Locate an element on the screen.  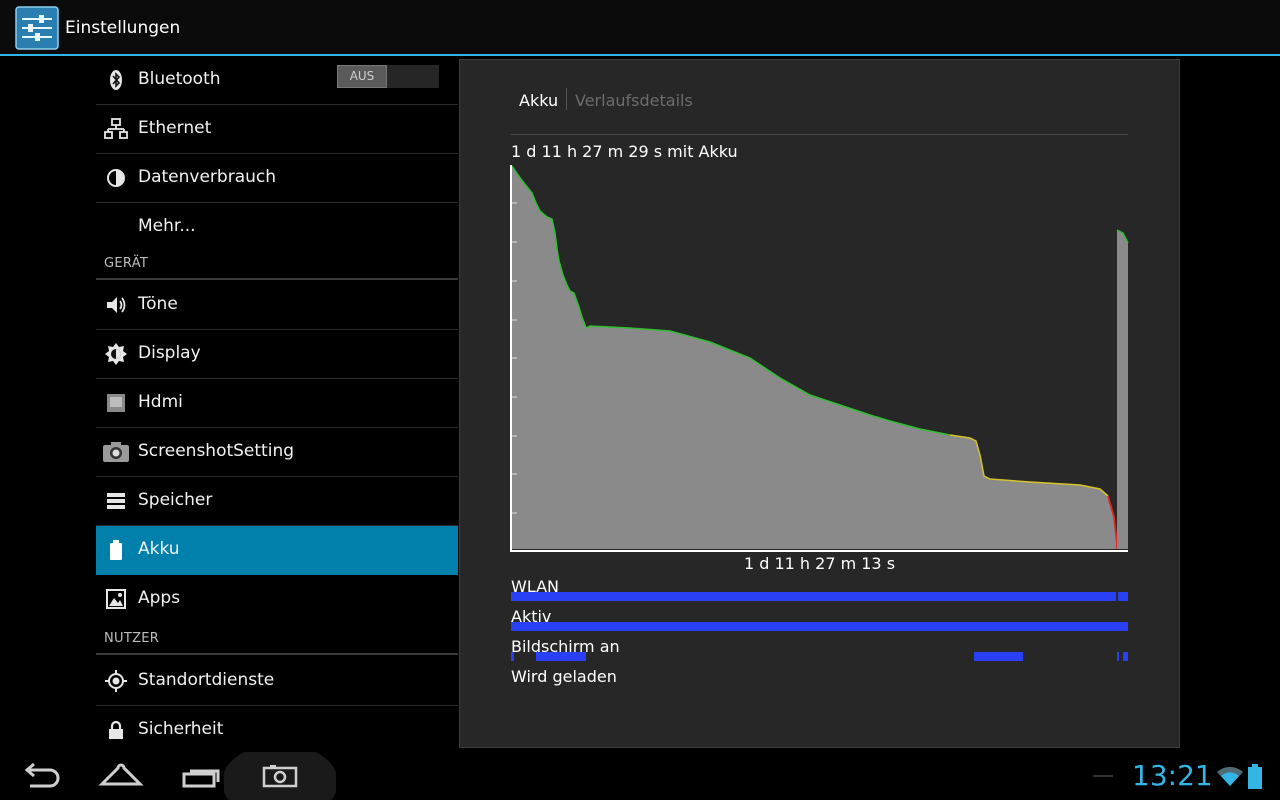
bluetooth-toggle: AUS is located at coordinates (388, 76).